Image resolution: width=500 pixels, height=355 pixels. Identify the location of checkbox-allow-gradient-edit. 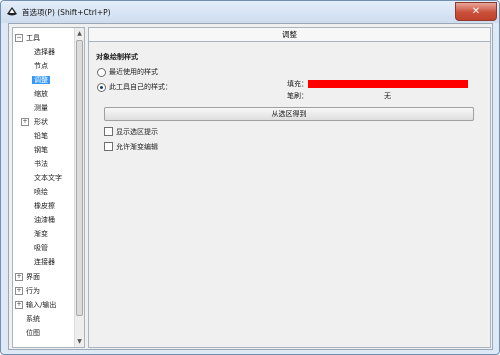
(108, 146).